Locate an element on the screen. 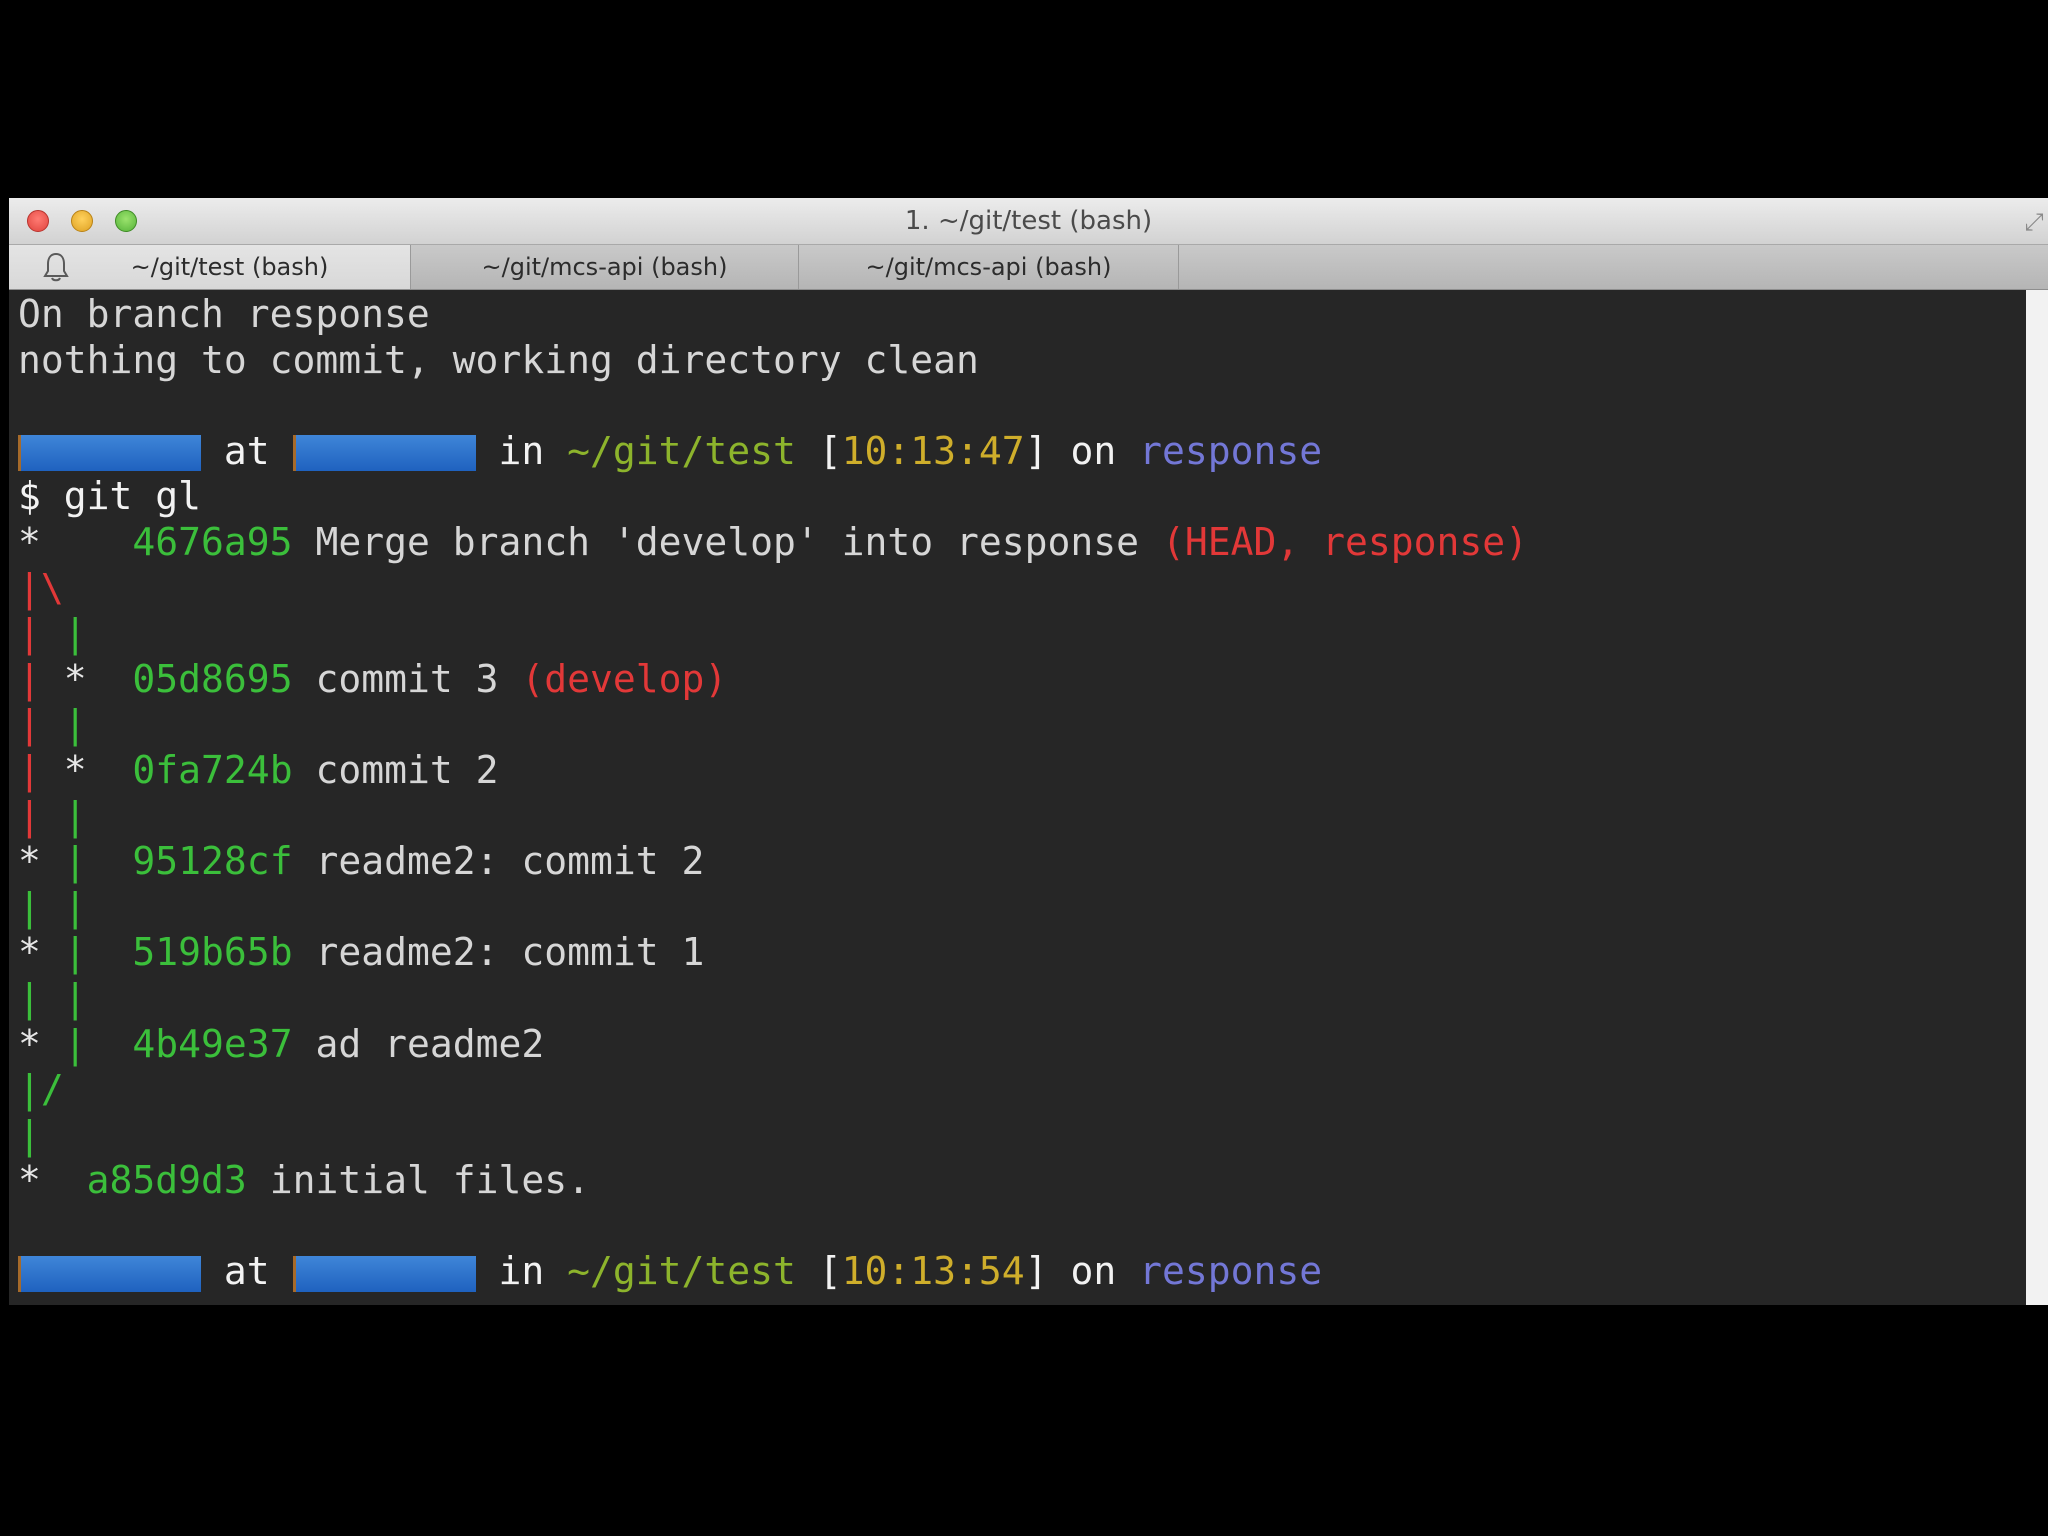 The height and width of the screenshot is (1536, 2048). commit-message: initial files. is located at coordinates (429, 1180).